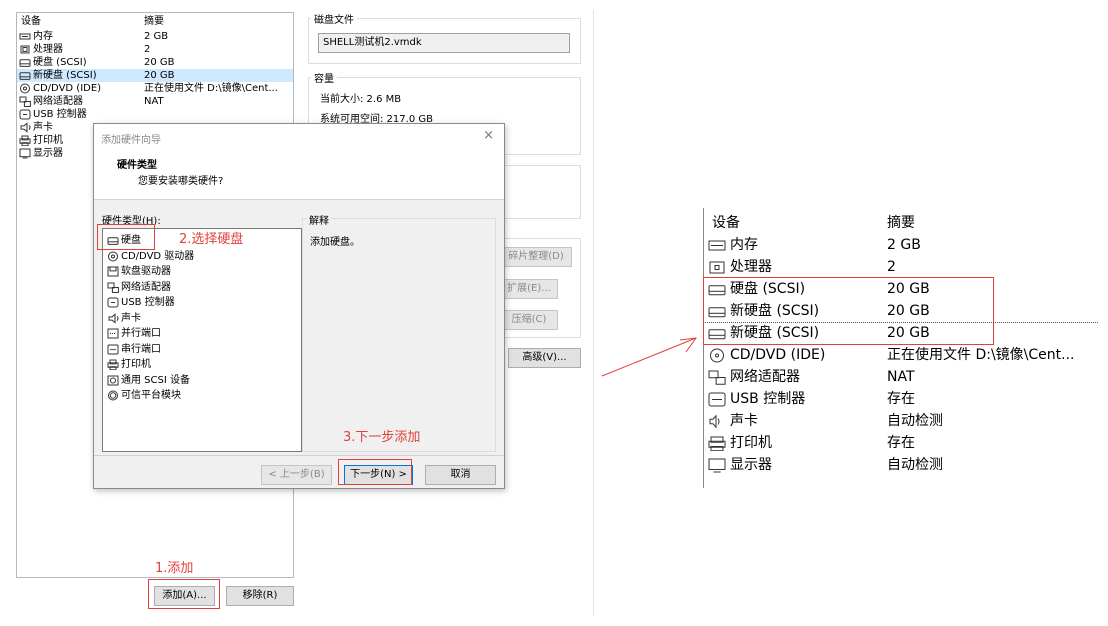  Describe the element at coordinates (113, 271) in the screenshot. I see `floppy-icon` at that location.